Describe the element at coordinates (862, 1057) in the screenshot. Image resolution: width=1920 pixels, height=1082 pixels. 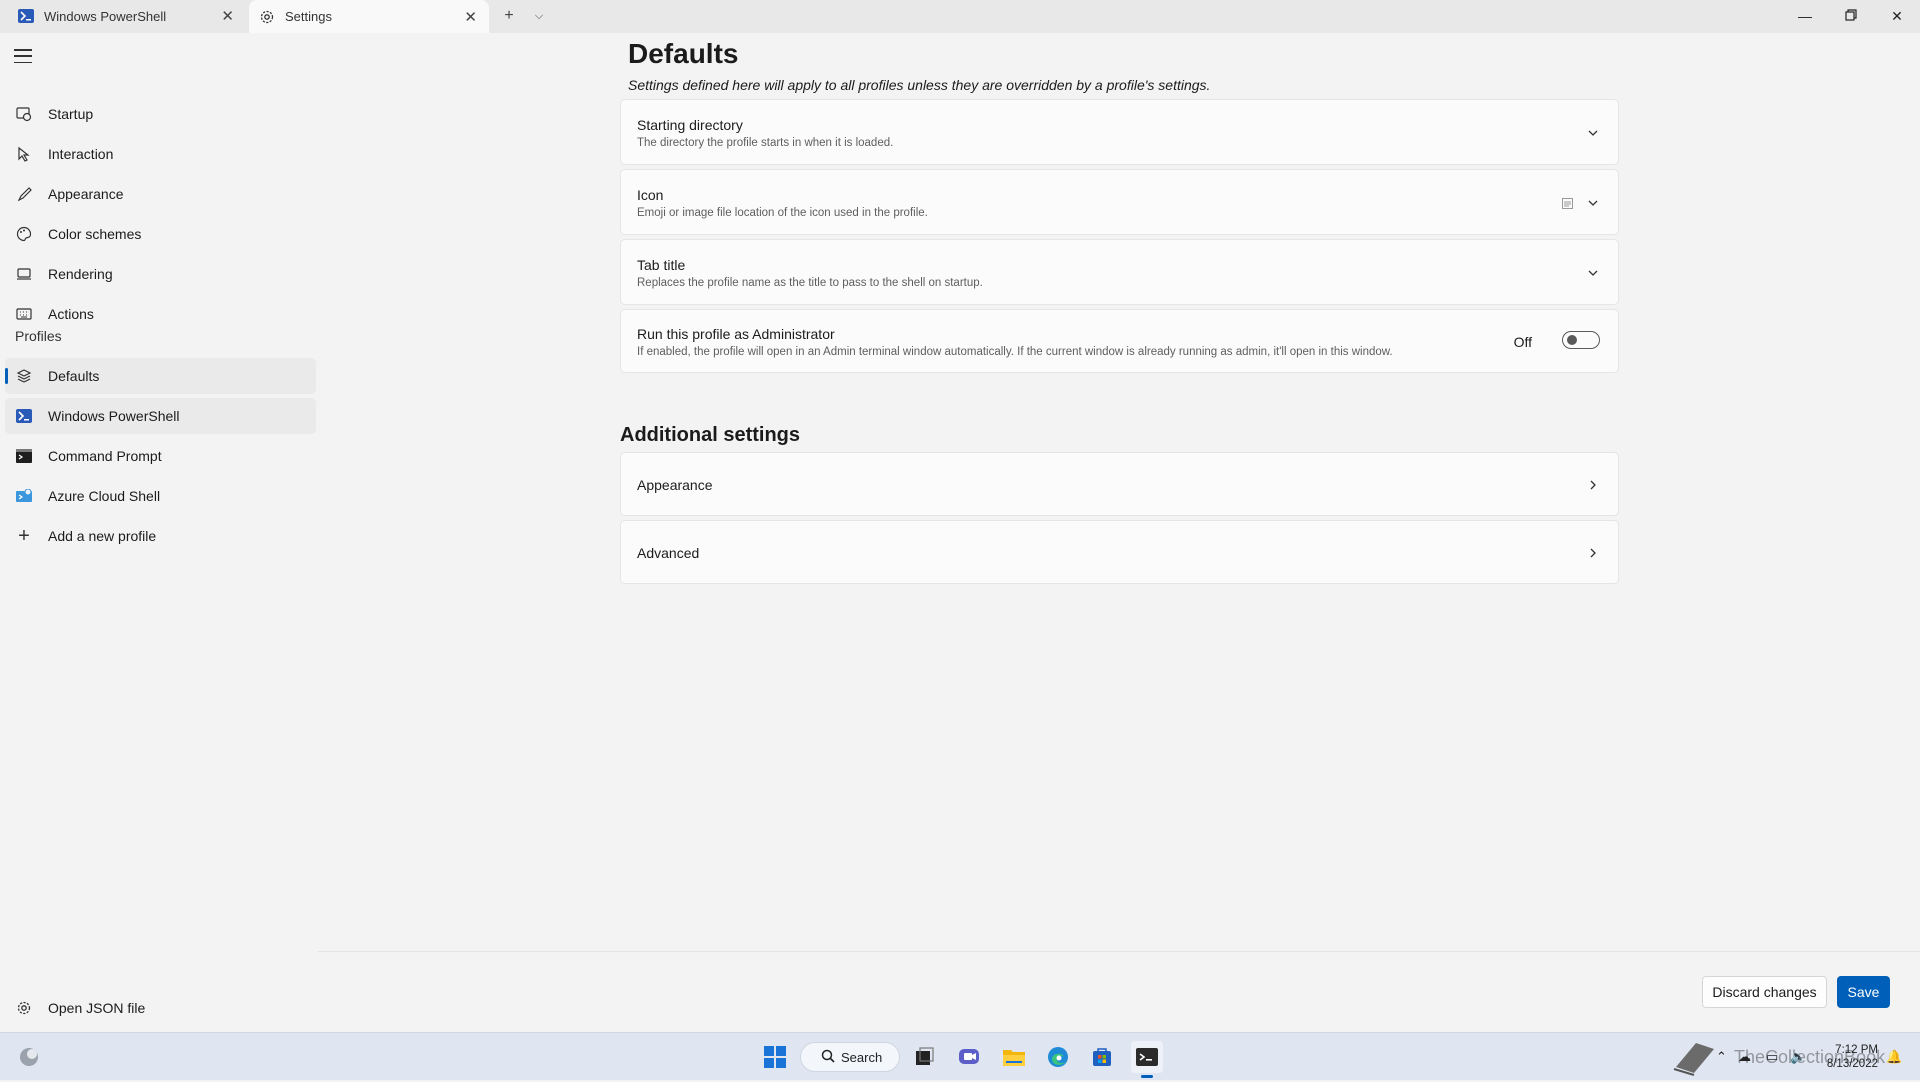
I see `search-label: Search` at that location.